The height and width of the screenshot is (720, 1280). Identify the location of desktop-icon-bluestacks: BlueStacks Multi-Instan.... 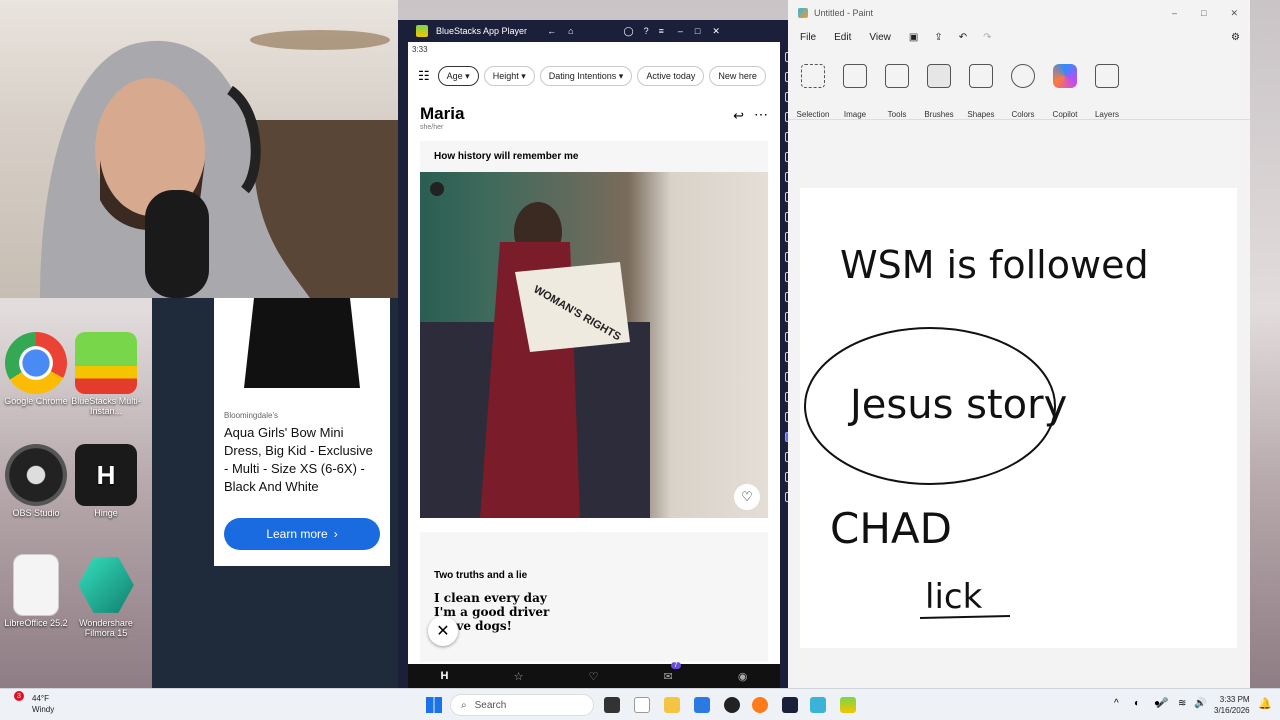
(106, 374).